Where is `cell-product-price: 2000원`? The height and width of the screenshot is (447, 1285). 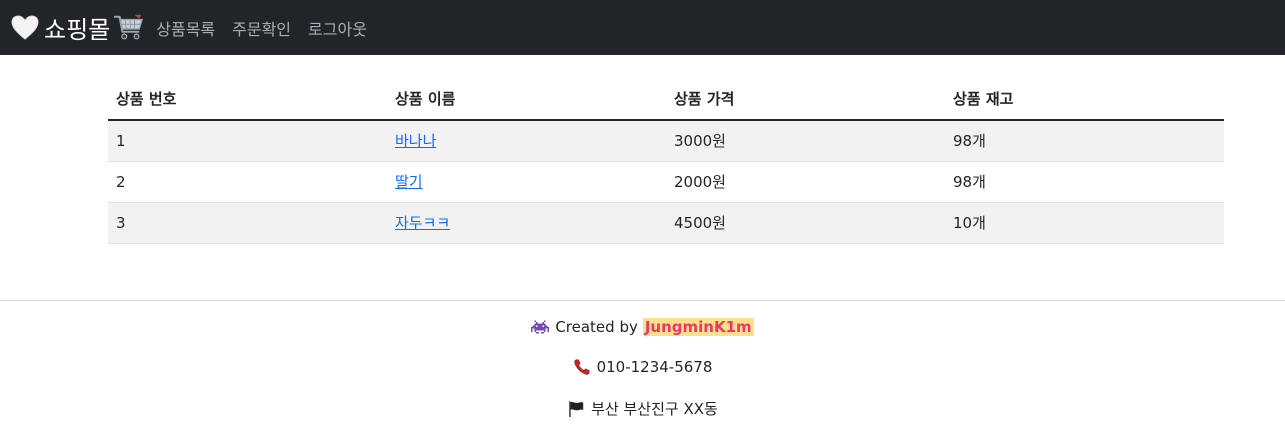
cell-product-price: 2000원 is located at coordinates (805, 182).